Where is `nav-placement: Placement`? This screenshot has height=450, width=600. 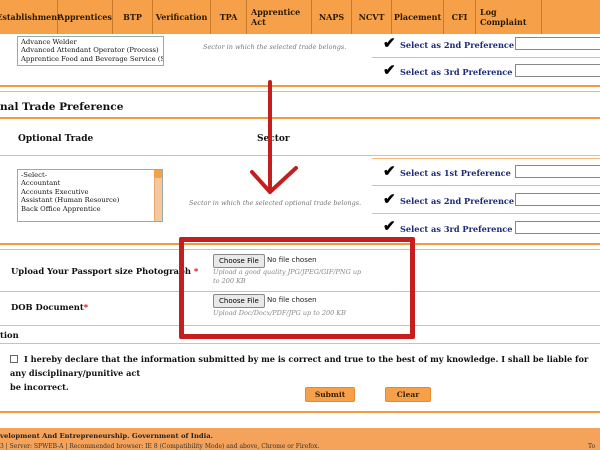
nav-placement: Placement is located at coordinates (418, 17).